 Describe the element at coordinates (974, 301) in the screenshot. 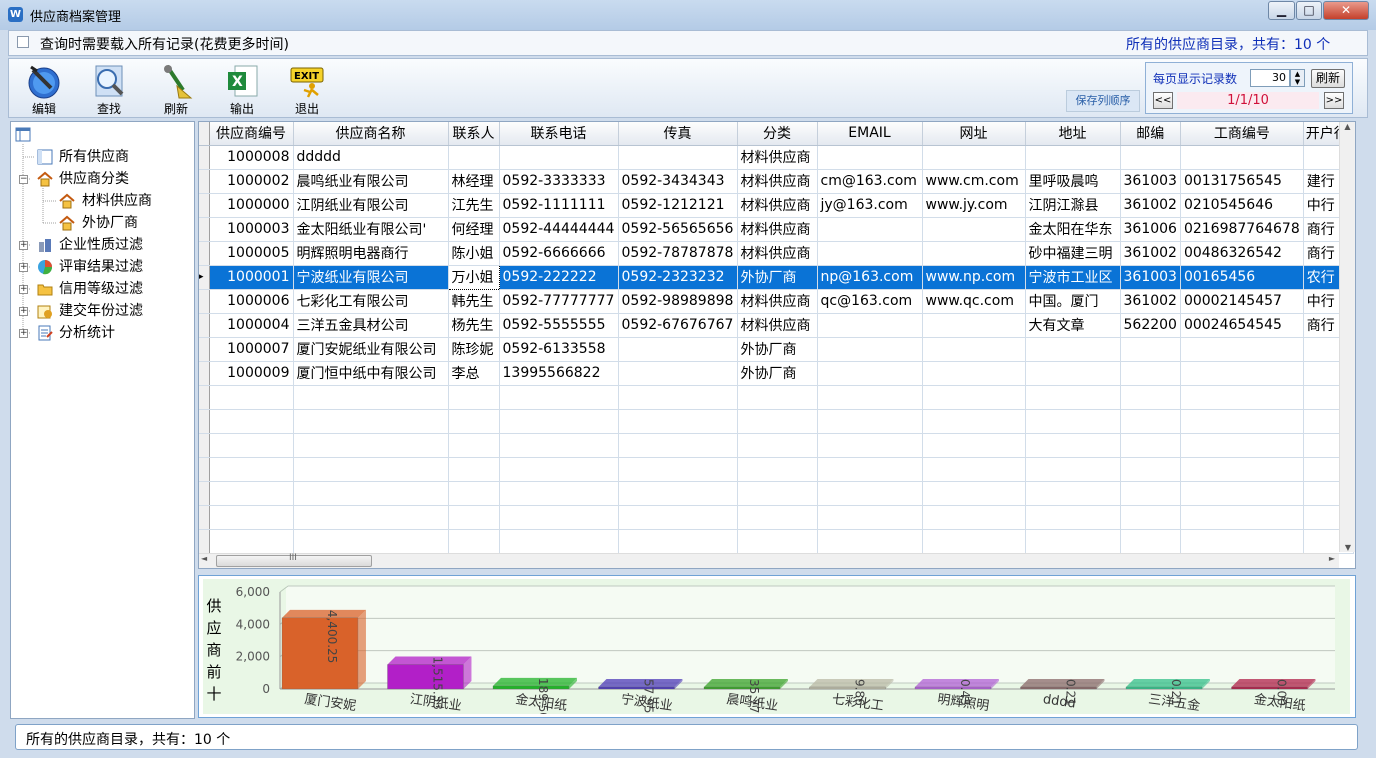

I see `table-cell: www.qc.com` at that location.